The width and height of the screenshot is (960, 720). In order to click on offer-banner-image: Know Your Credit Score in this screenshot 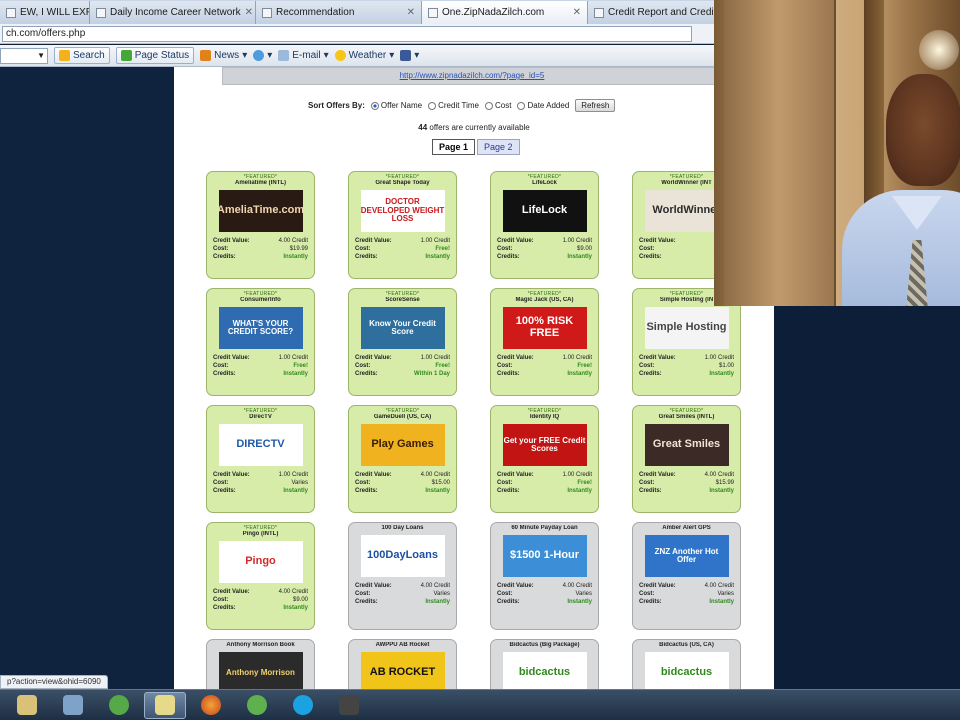, I will do `click(402, 328)`.